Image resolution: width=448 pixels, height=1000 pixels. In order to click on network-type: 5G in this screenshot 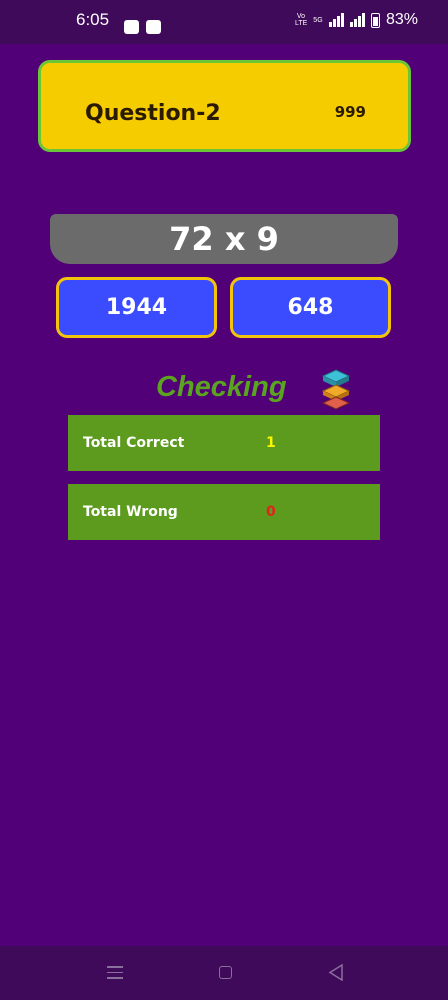, I will do `click(318, 20)`.